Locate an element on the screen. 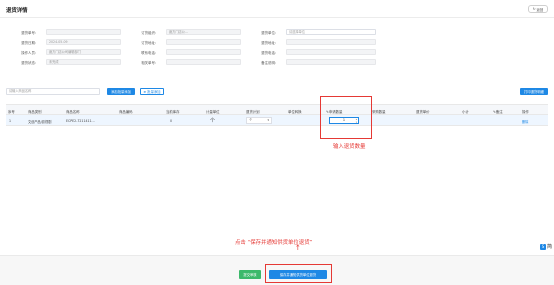 This screenshot has height=285, width=554. print-button: 打印退货明细 is located at coordinates (534, 91).